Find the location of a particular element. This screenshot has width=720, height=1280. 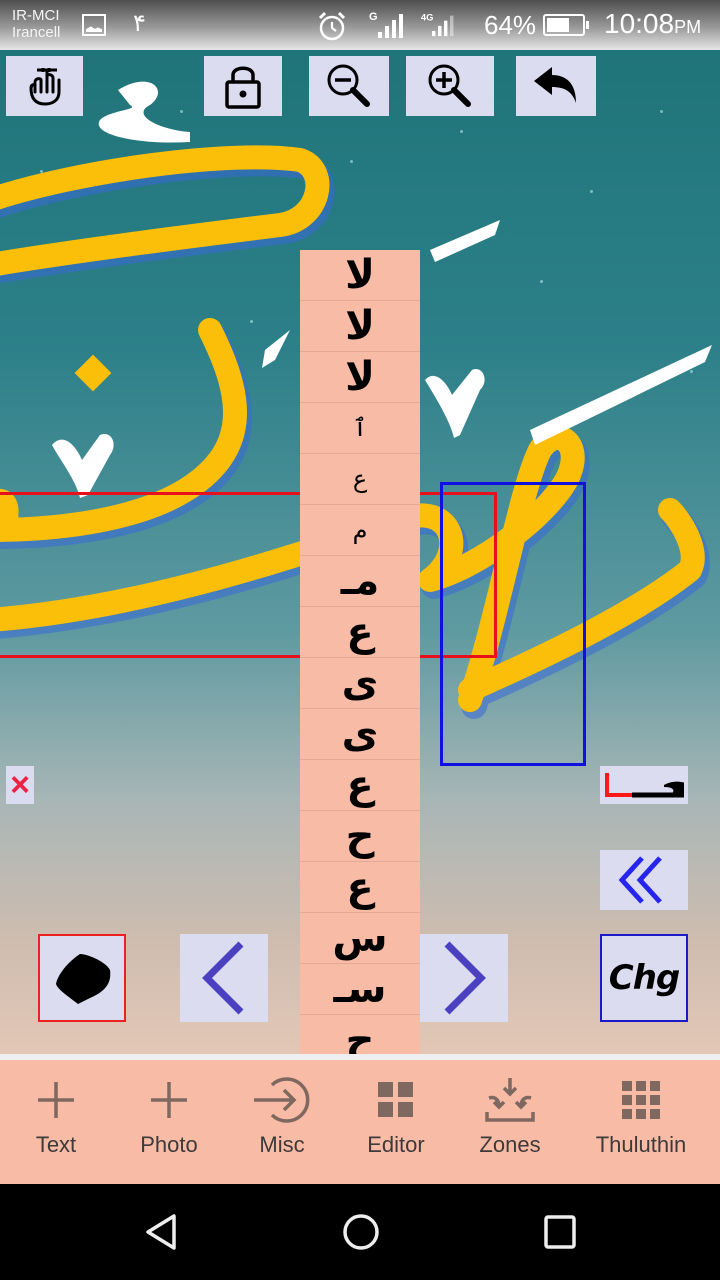

glyph-palette-item: سـ is located at coordinates (360, 989).